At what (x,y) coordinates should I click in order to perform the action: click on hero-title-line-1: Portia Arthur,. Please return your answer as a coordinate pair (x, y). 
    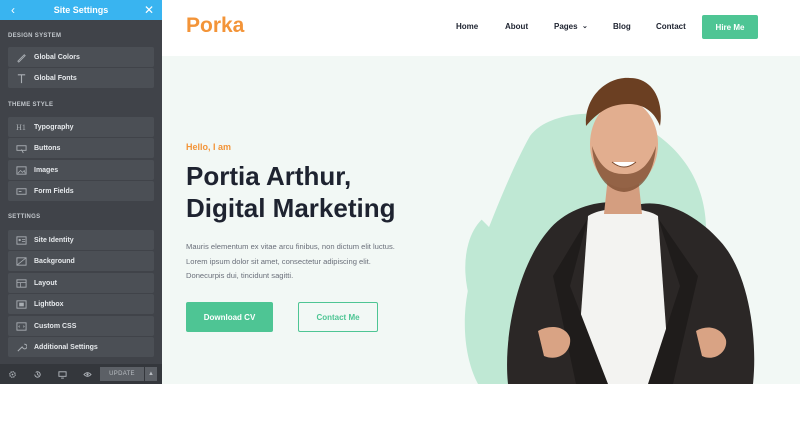
    Looking at the image, I should click on (269, 176).